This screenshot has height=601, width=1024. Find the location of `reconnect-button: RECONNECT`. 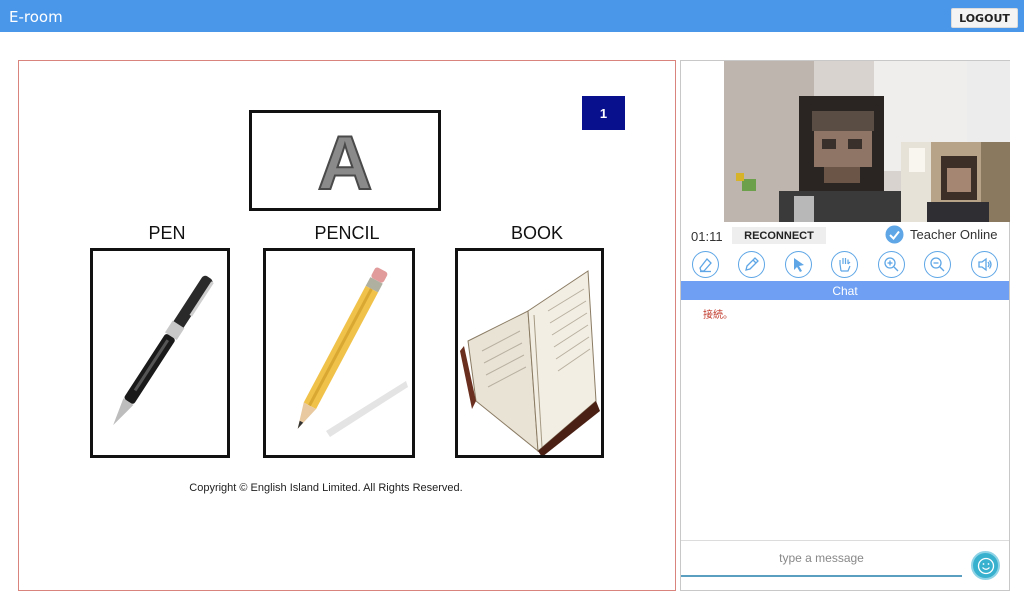

reconnect-button: RECONNECT is located at coordinates (779, 235).